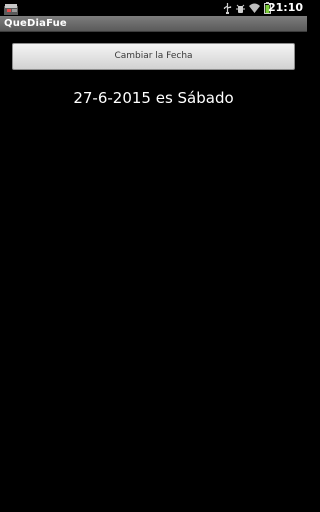 This screenshot has height=512, width=320. I want to click on debug-icon, so click(240, 8).